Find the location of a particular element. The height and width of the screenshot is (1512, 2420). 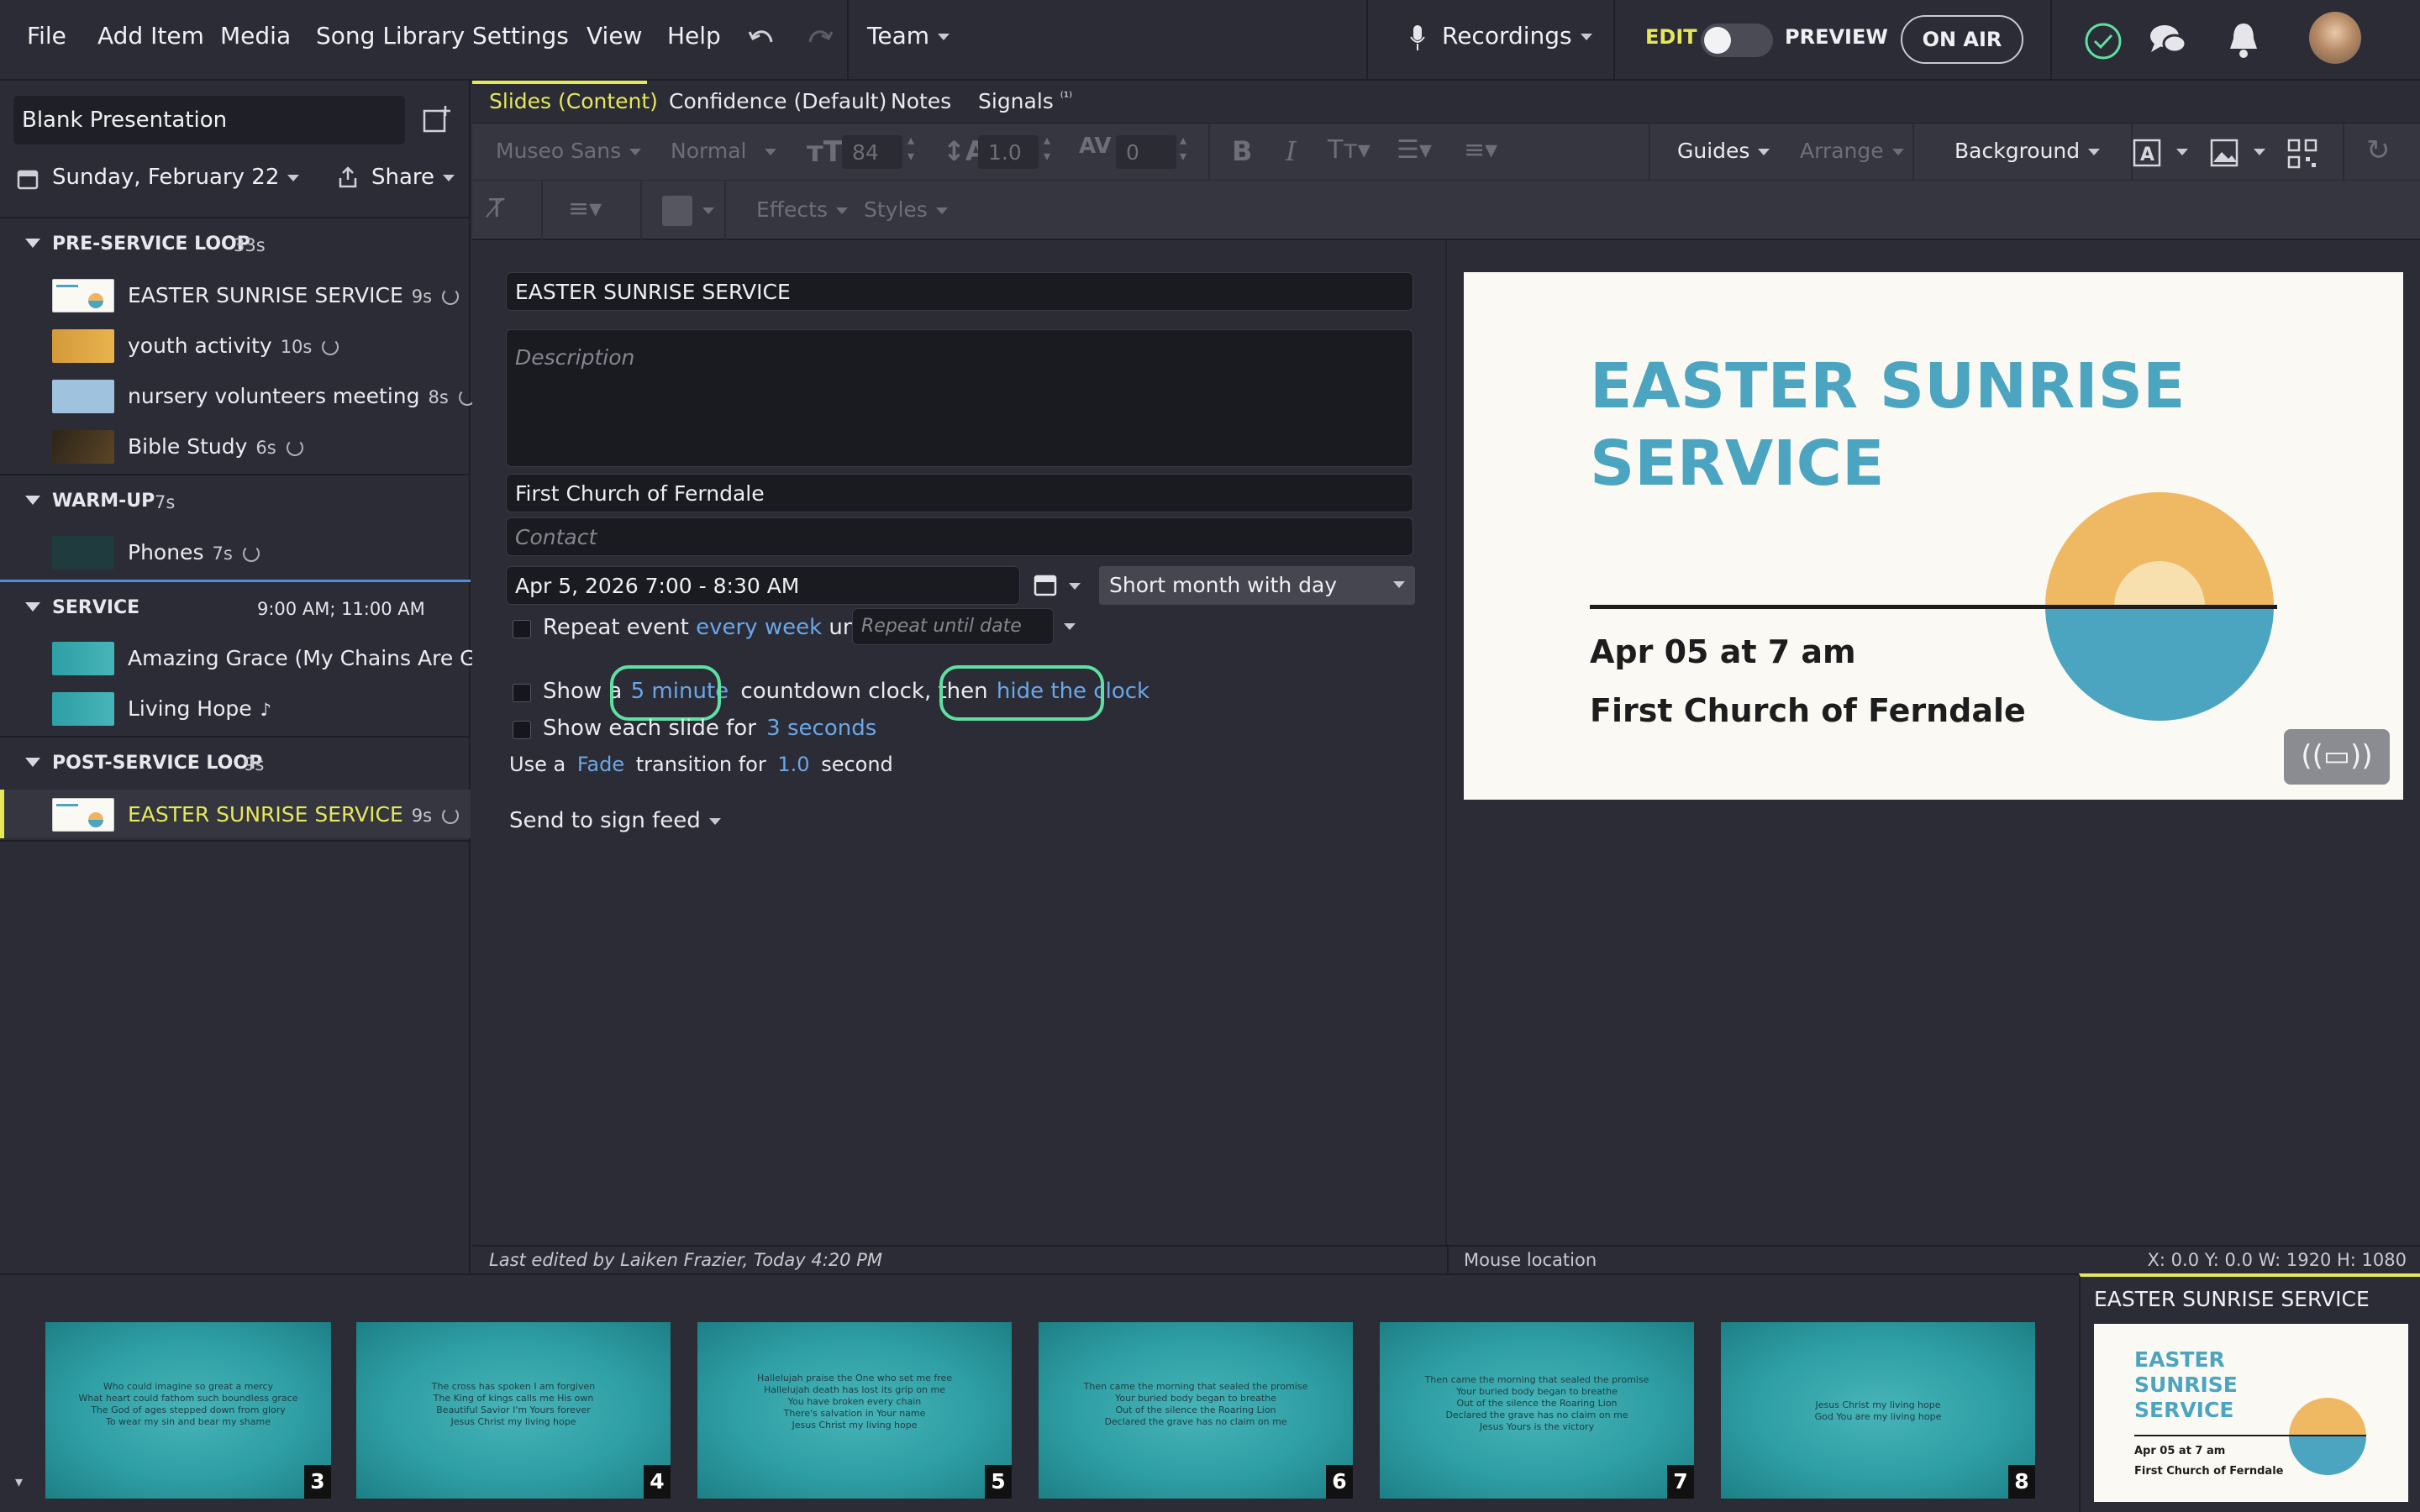

menu-view: View is located at coordinates (614, 36).